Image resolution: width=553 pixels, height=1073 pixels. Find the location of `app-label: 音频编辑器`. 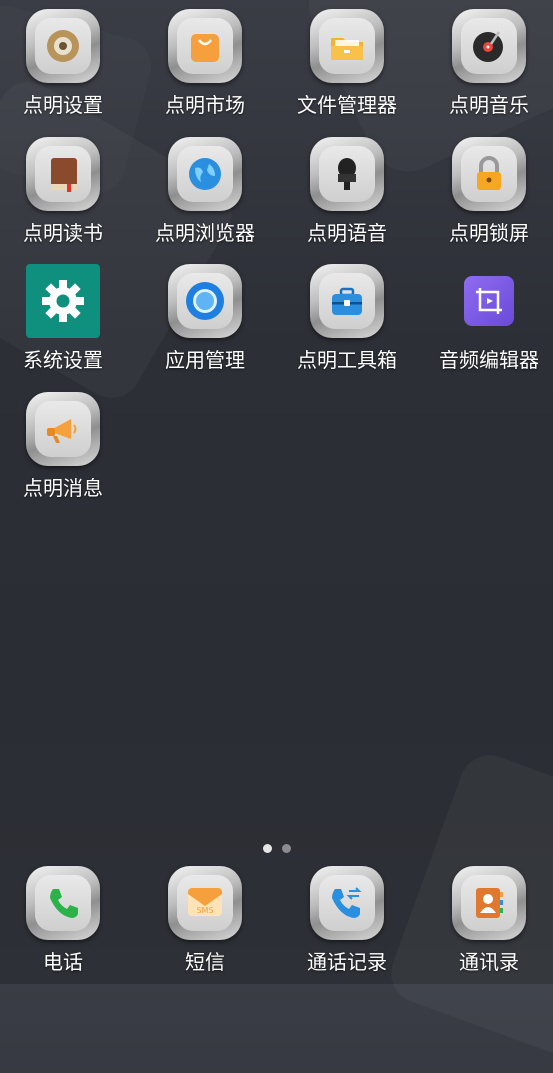

app-label: 音频编辑器 is located at coordinates (489, 360).